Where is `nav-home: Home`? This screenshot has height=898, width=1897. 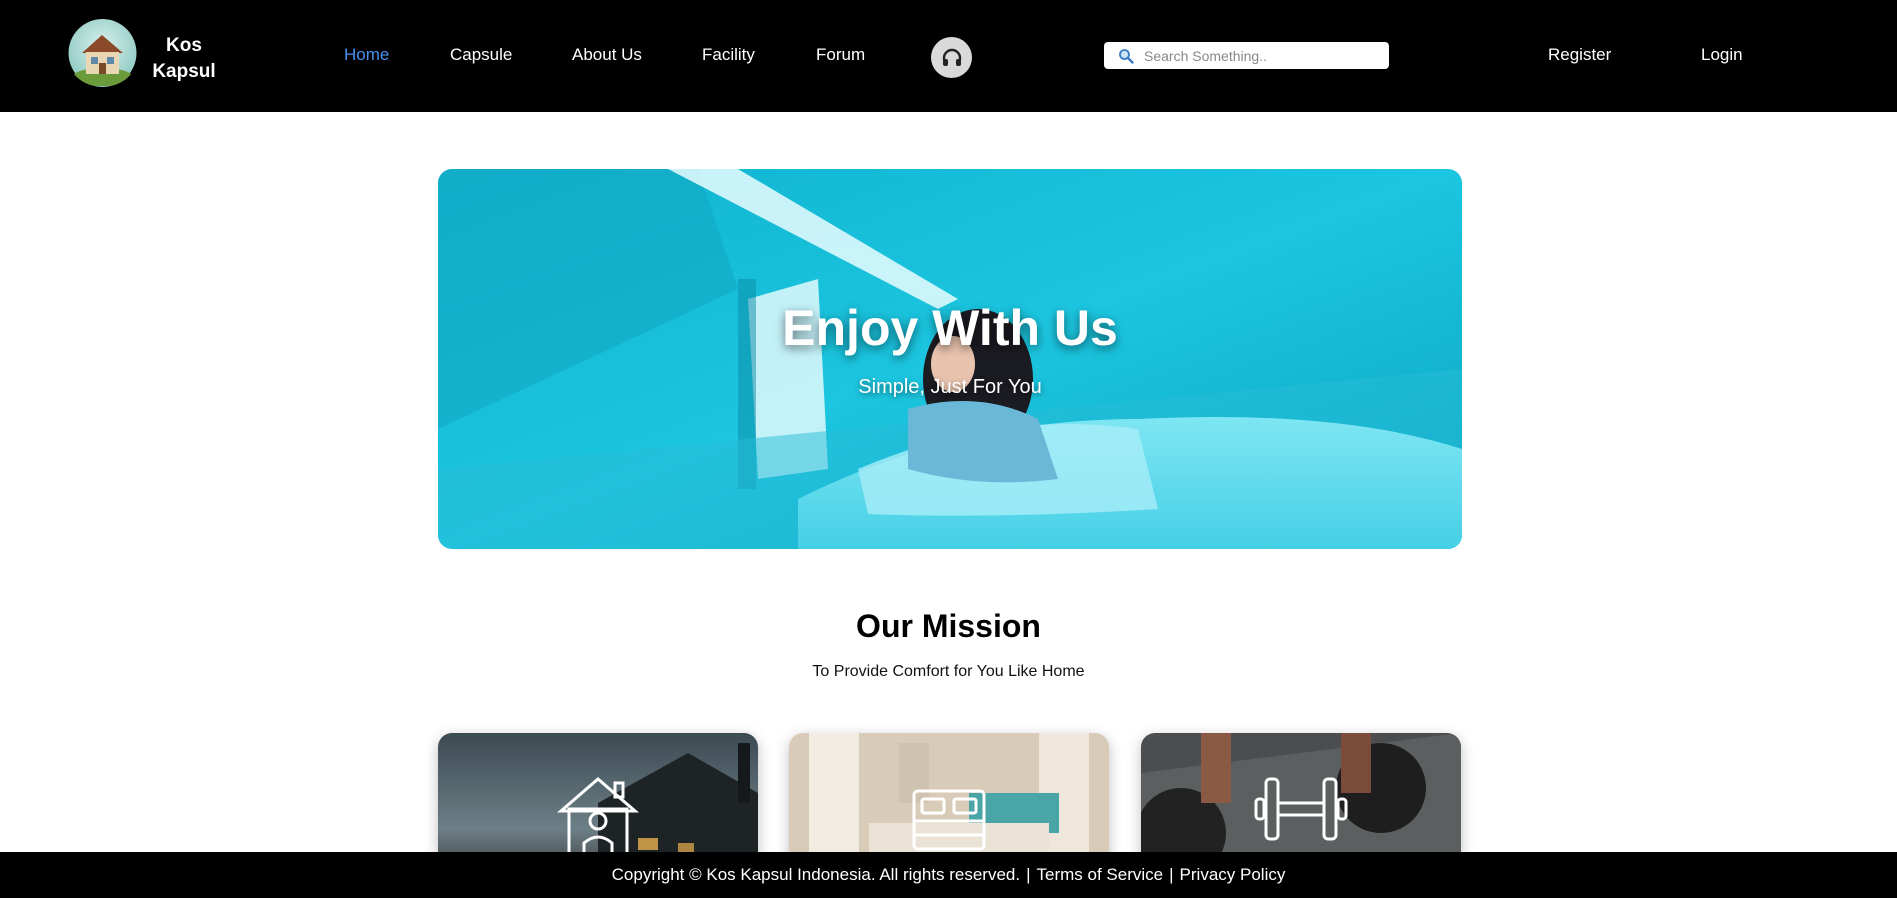
nav-home: Home is located at coordinates (366, 55).